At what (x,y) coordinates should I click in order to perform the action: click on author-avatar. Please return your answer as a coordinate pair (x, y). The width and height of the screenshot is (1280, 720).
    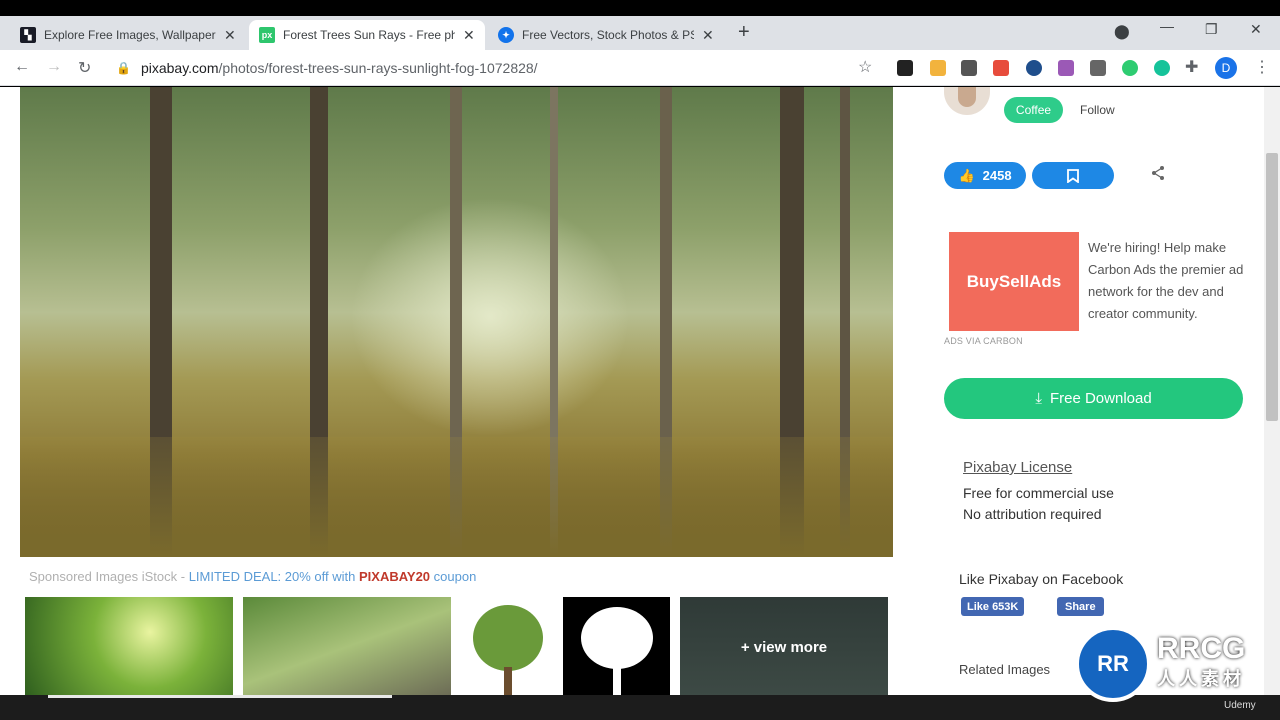
    Looking at the image, I should click on (967, 101).